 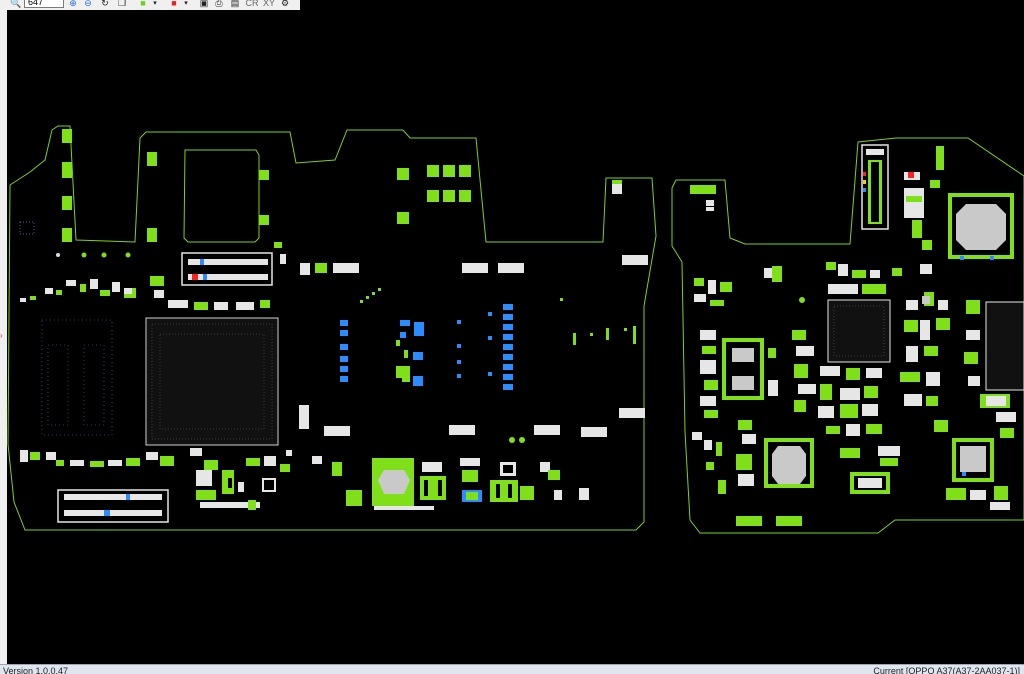 I want to click on red-dropdown-icon: ▾, so click(x=186, y=4).